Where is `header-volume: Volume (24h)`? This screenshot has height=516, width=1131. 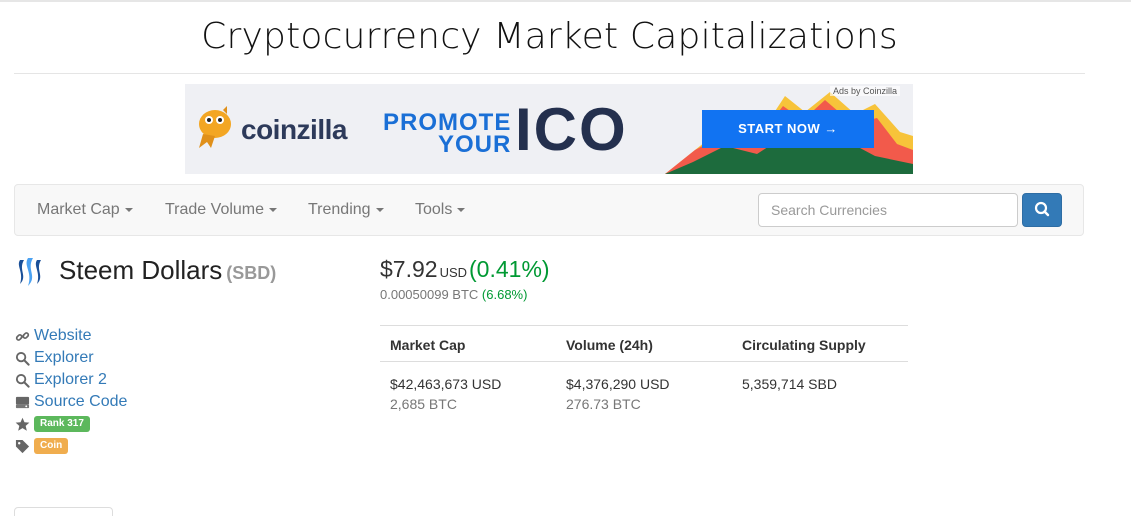
header-volume: Volume (24h) is located at coordinates (644, 343).